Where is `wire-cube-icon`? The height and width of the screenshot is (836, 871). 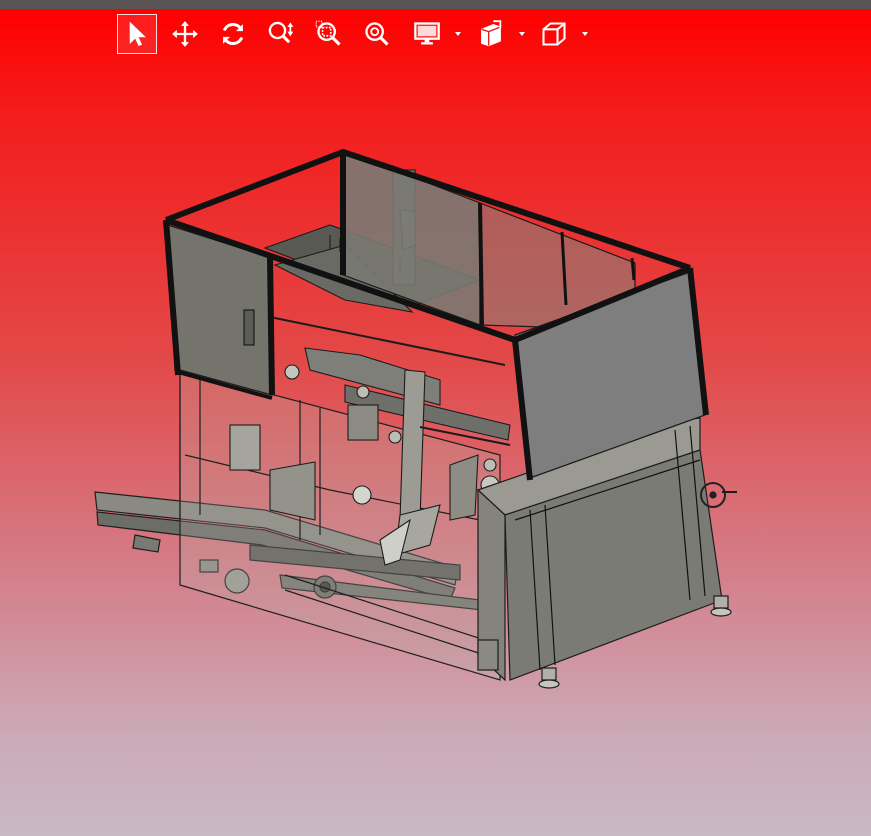 wire-cube-icon is located at coordinates (554, 34).